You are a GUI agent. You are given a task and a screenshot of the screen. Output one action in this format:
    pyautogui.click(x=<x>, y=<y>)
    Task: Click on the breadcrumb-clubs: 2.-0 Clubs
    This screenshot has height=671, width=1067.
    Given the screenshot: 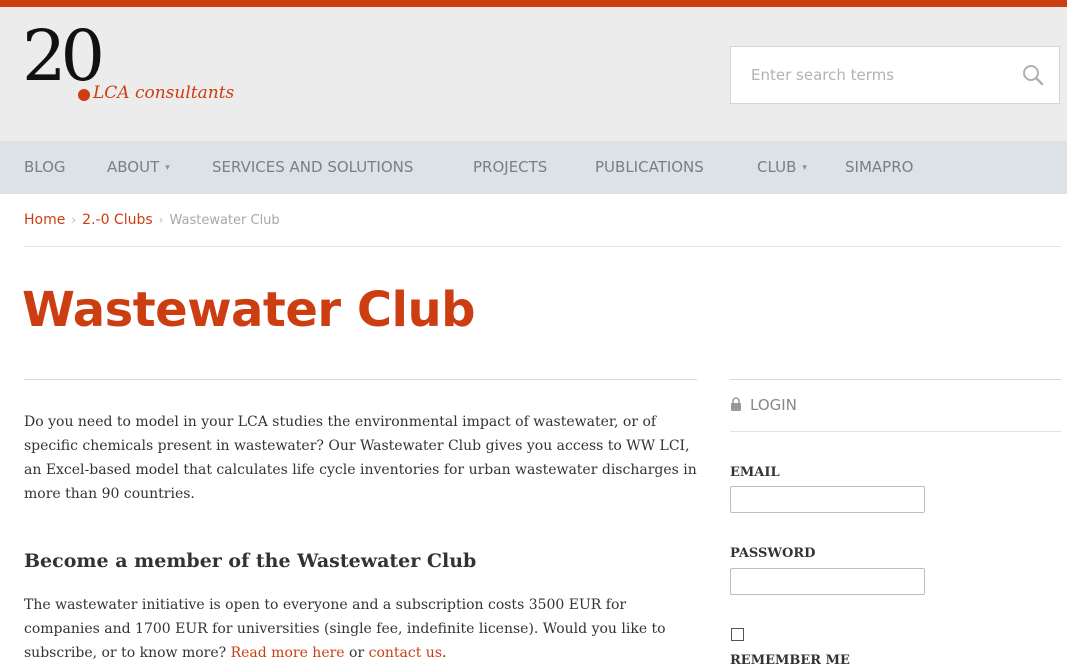 What is the action you would take?
    pyautogui.click(x=117, y=220)
    